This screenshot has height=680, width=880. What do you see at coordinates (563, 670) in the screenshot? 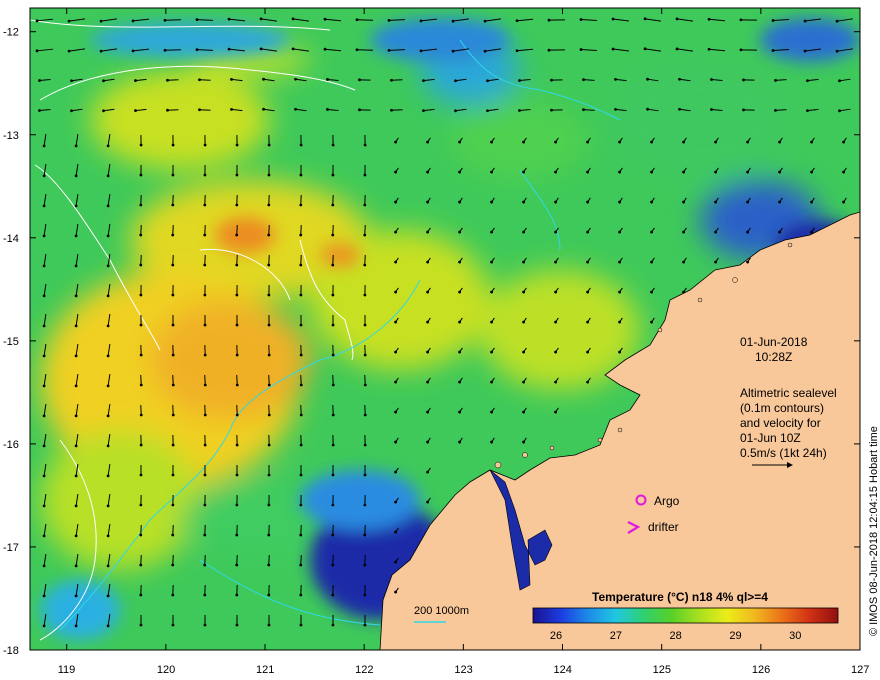
I see `lon-label: 124` at bounding box center [563, 670].